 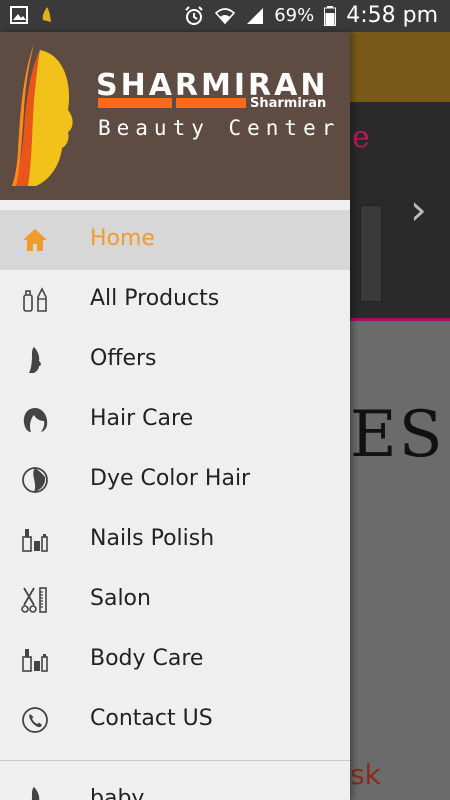 I want to click on brand-tagline: Beauty Center, so click(x=219, y=128).